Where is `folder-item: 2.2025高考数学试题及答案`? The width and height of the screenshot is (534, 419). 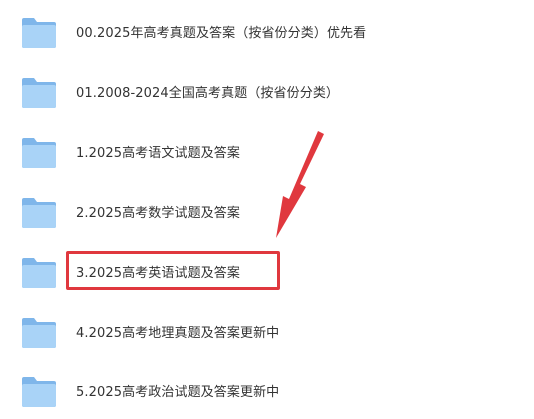 folder-item: 2.2025高考数学试题及答案 is located at coordinates (267, 214).